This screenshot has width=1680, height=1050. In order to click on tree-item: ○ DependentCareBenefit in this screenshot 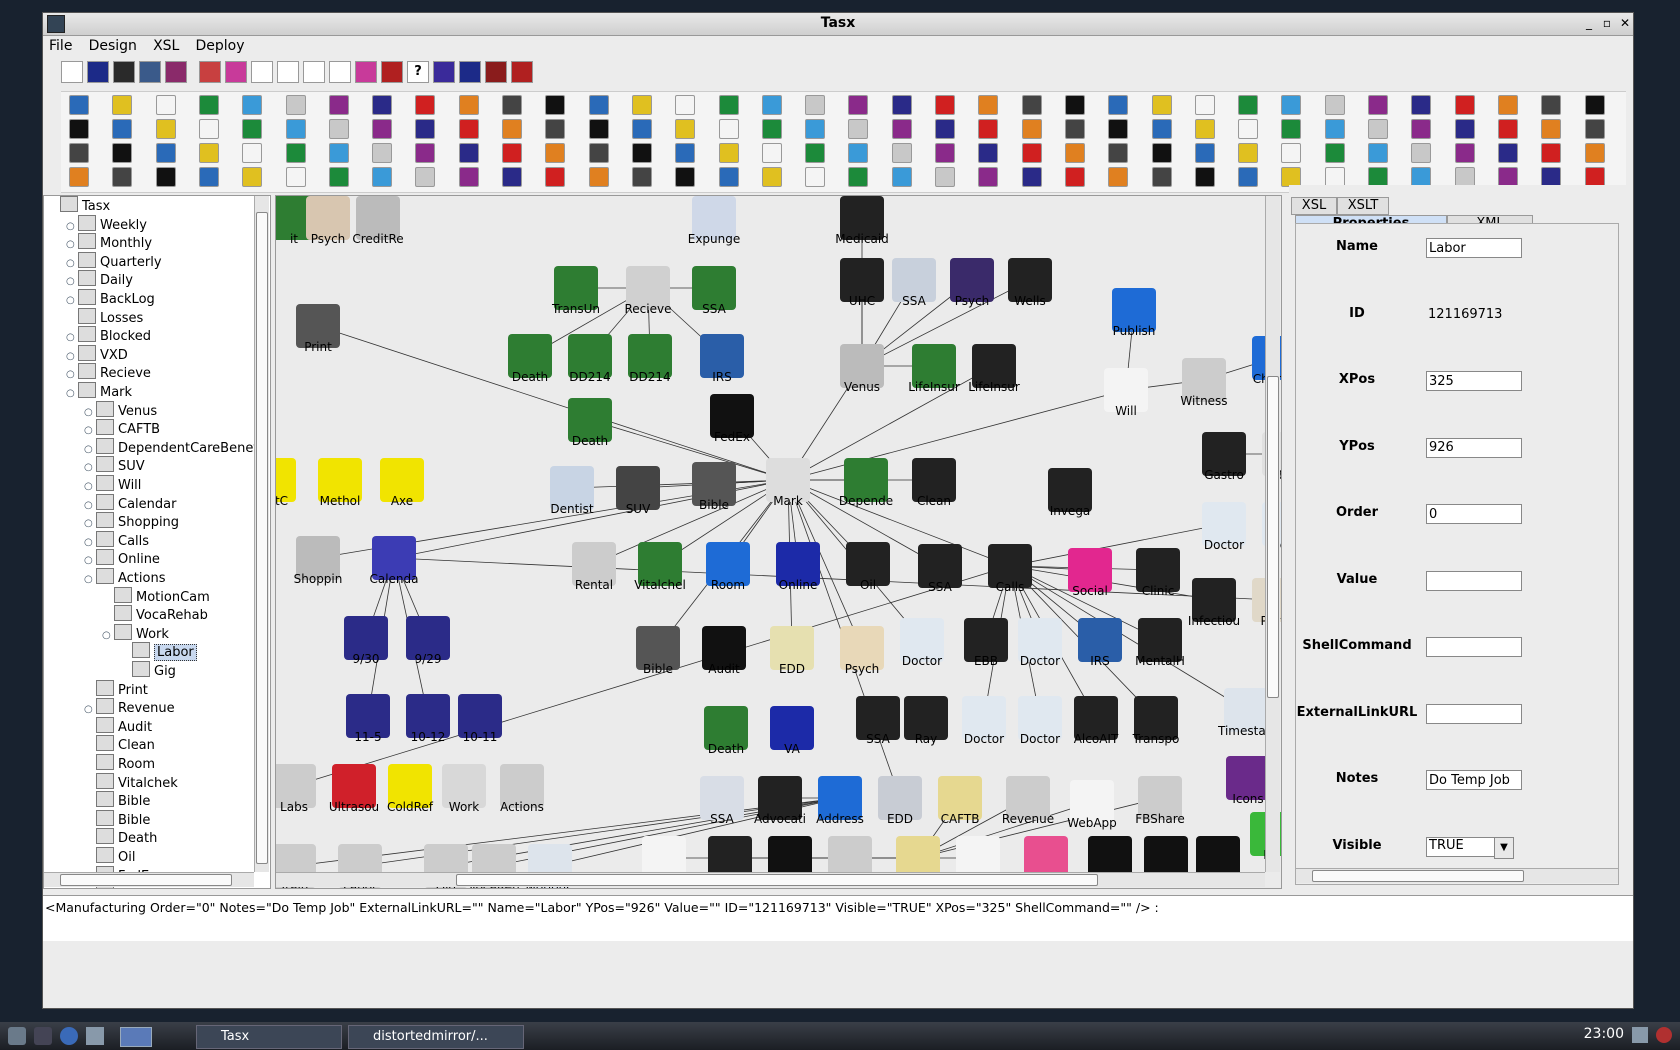, I will do `click(175, 446)`.